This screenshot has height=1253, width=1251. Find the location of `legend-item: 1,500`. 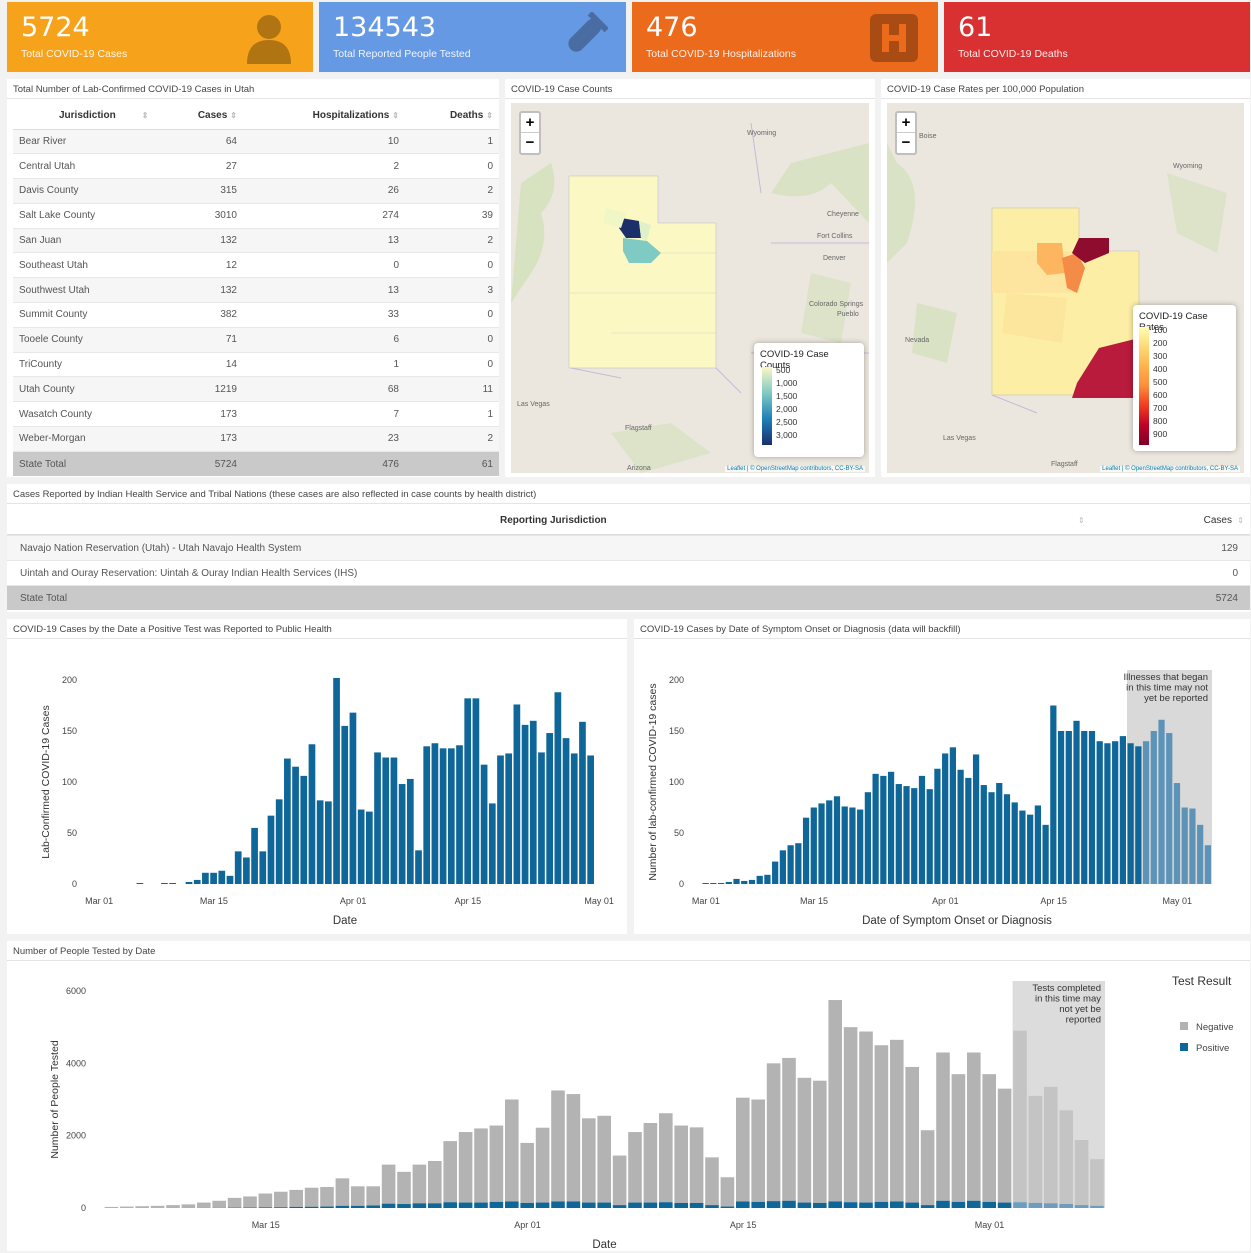

legend-item: 1,500 is located at coordinates (787, 396).